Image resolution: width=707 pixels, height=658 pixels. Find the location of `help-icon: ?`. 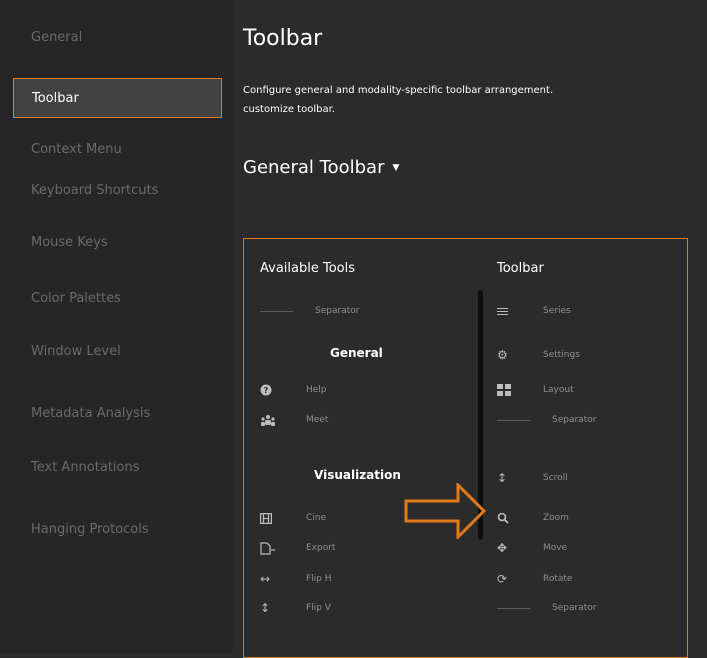

help-icon: ? is located at coordinates (271, 390).